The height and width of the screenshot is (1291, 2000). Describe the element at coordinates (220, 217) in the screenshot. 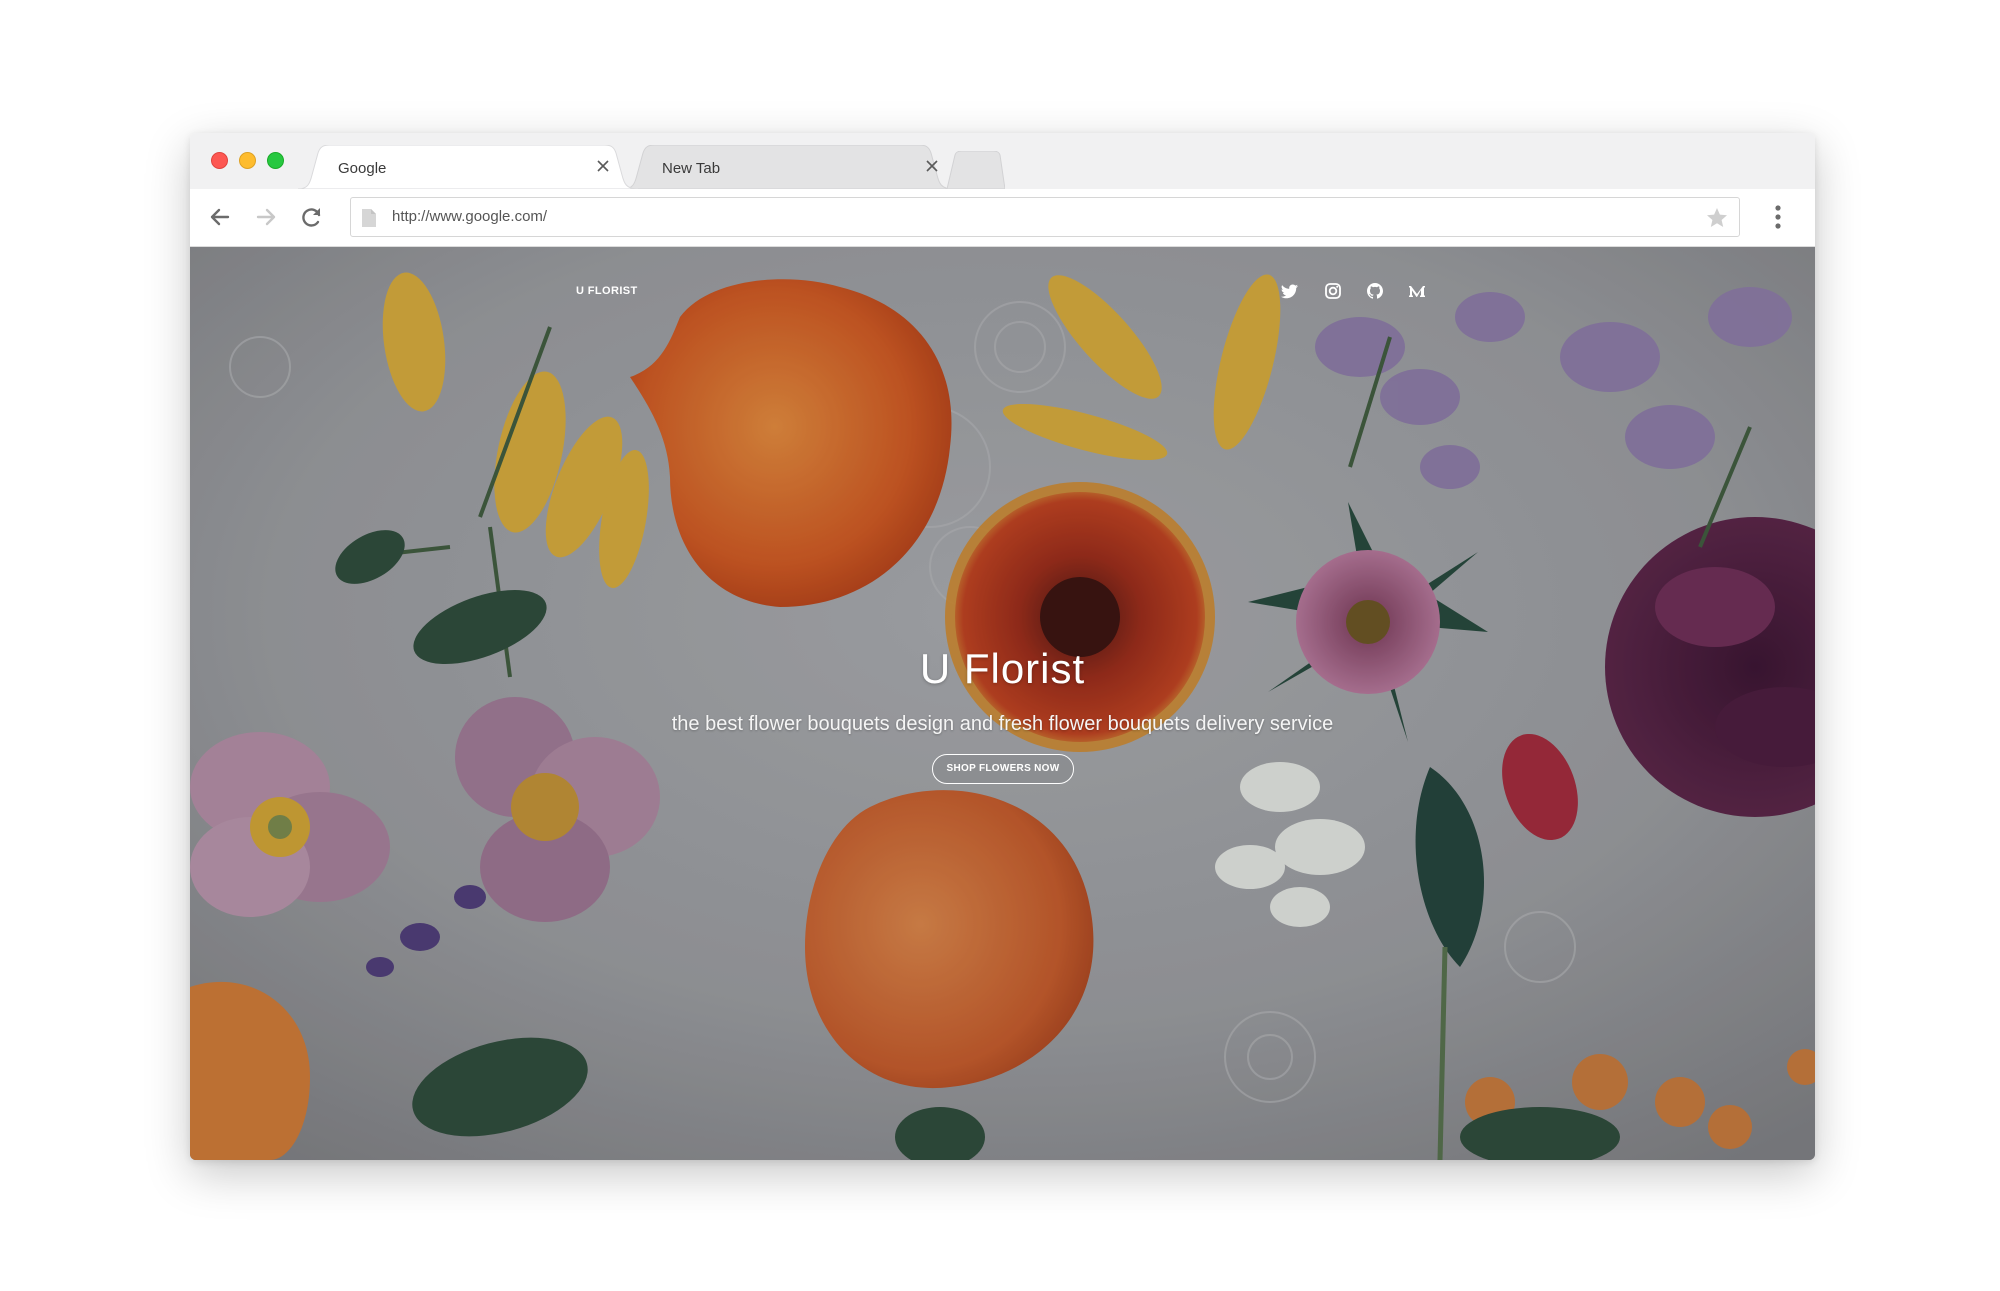

I see `back-arrow-icon` at that location.